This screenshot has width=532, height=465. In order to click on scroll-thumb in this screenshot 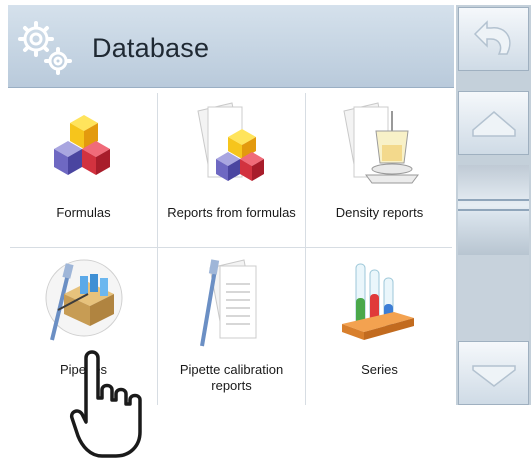, I will do `click(493, 210)`.